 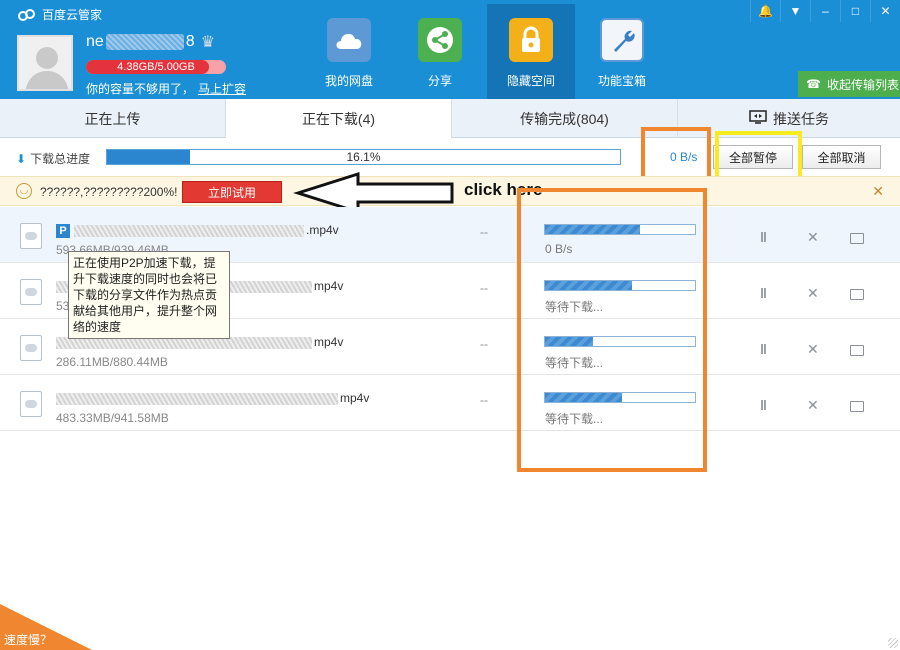 I want to click on click-here-annotation: click here, so click(x=503, y=189).